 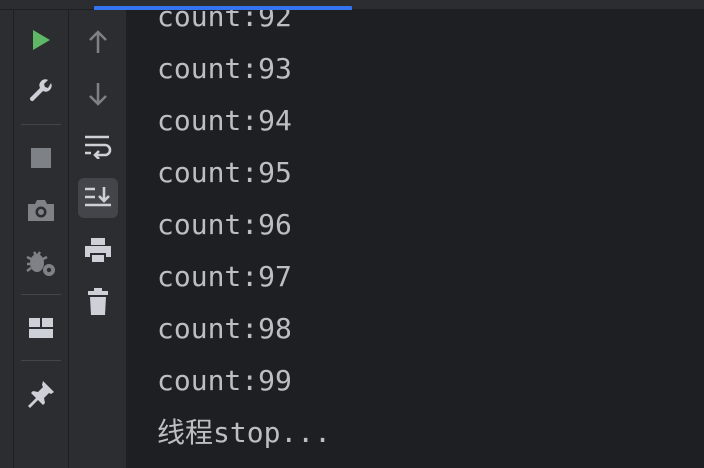 I want to click on soft-wrap-button, so click(x=98, y=146).